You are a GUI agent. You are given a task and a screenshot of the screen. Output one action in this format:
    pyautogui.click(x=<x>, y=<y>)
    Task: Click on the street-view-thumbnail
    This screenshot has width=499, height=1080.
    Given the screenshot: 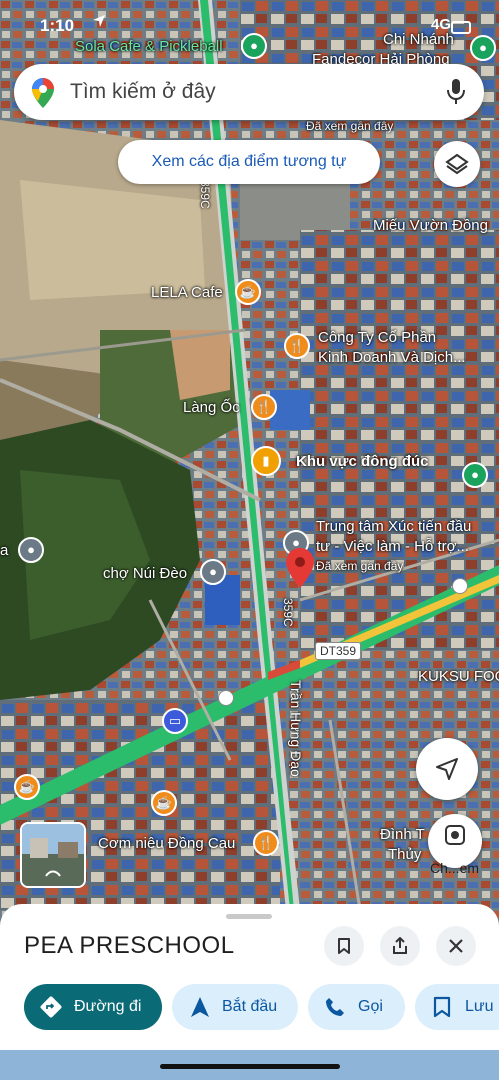 What is the action you would take?
    pyautogui.click(x=53, y=855)
    